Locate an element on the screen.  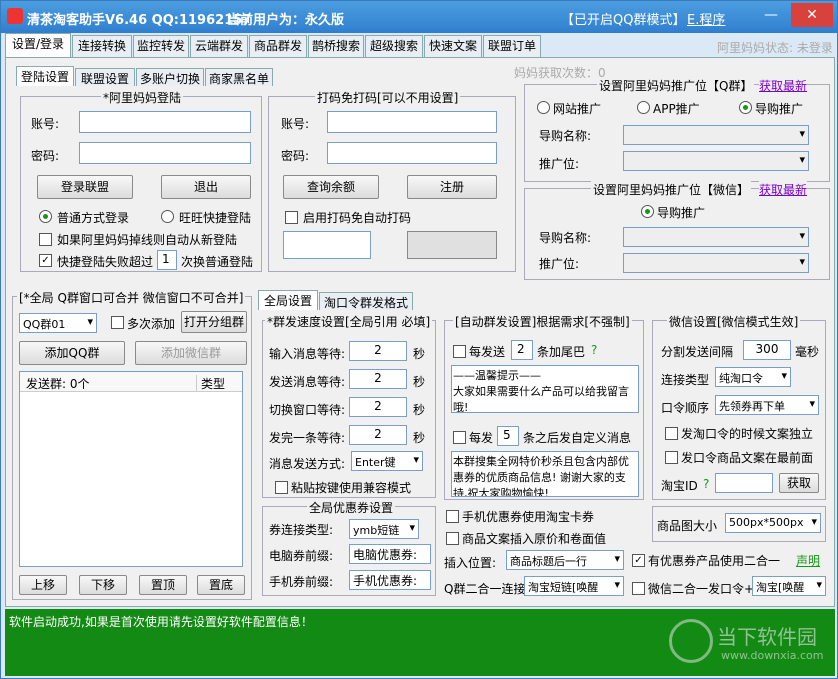
tab-quick-copy: 快速文案 is located at coordinates (453, 46).